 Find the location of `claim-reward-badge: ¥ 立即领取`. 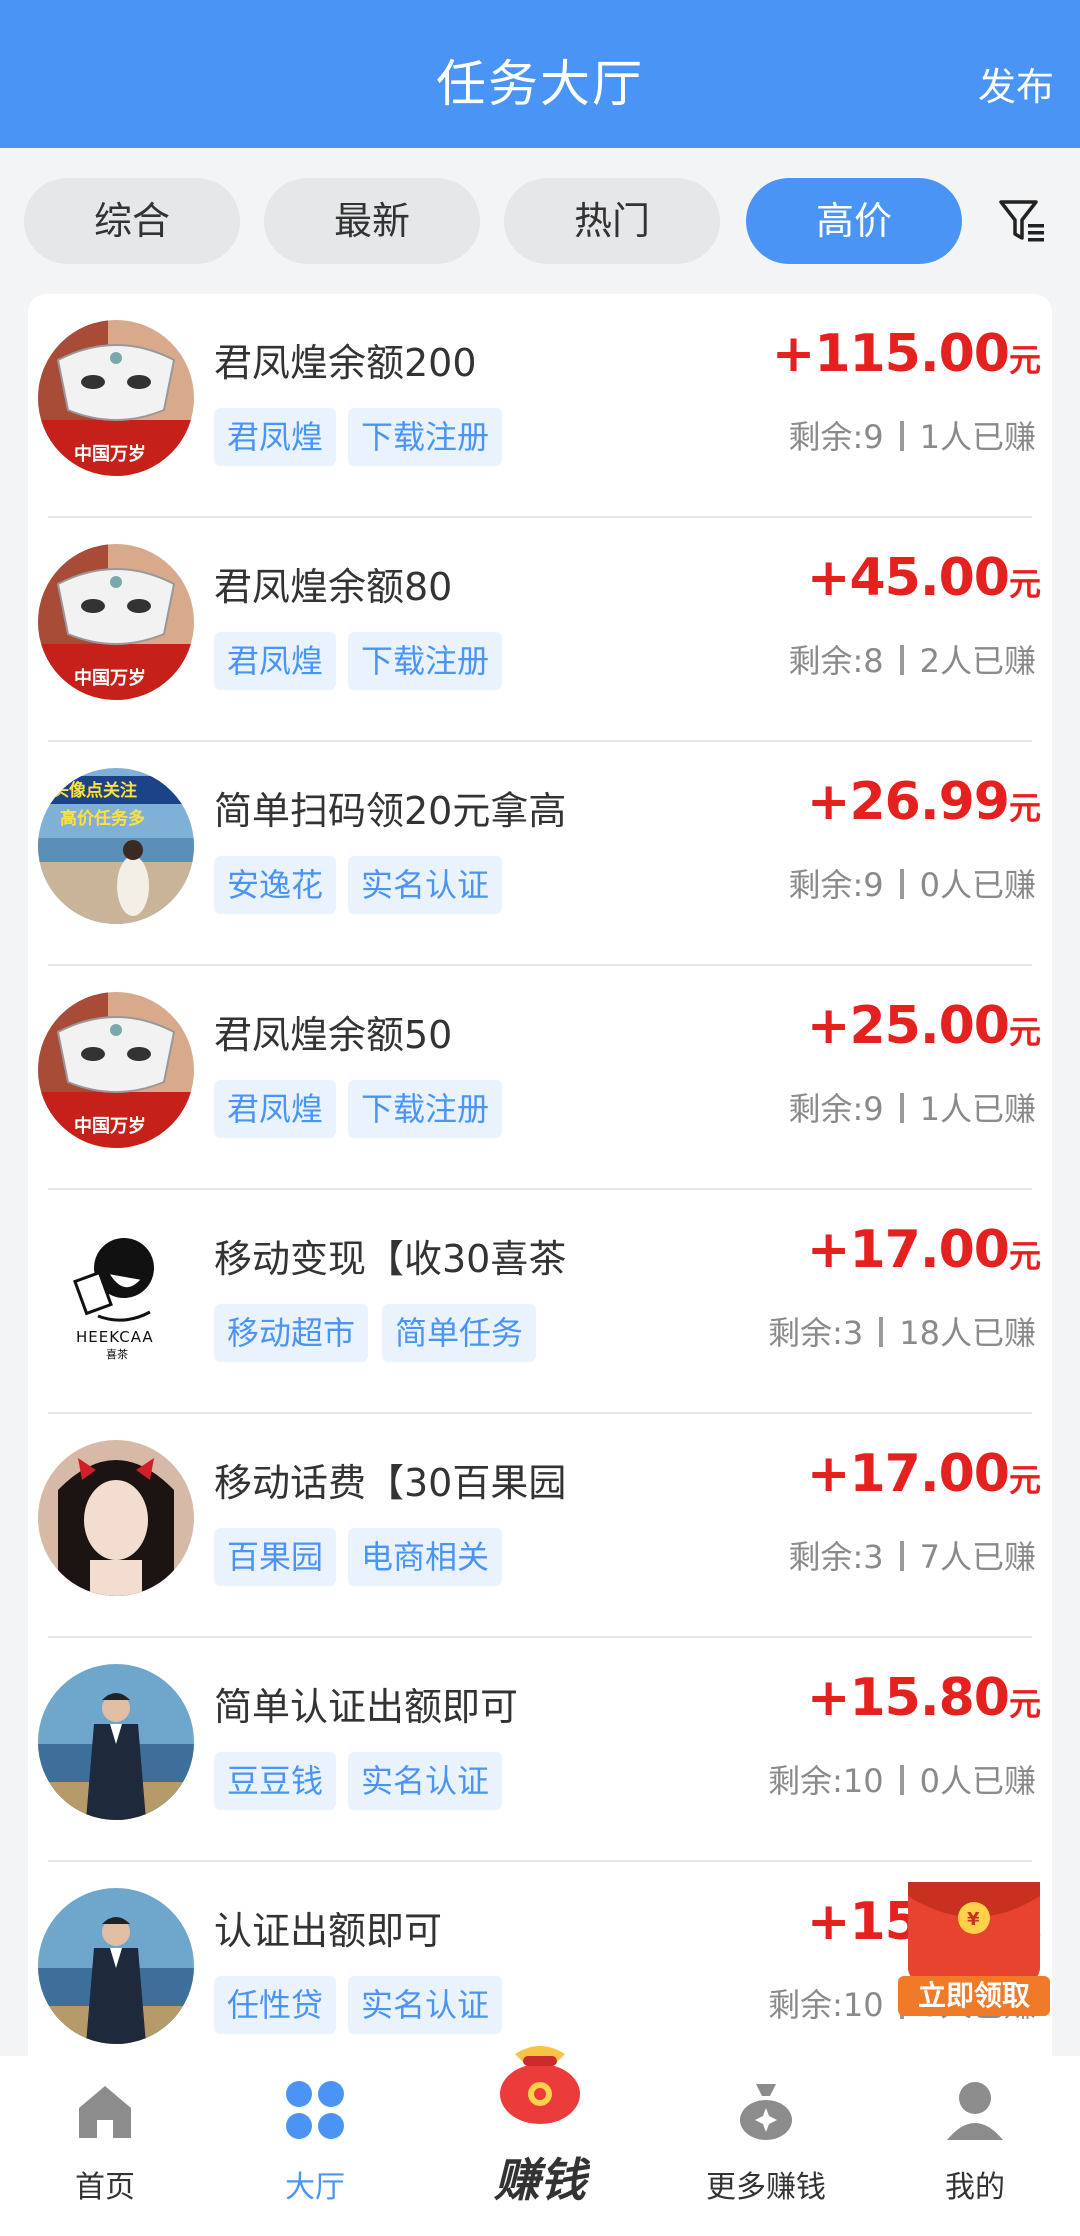

claim-reward-badge: ¥ 立即领取 is located at coordinates (974, 1947).